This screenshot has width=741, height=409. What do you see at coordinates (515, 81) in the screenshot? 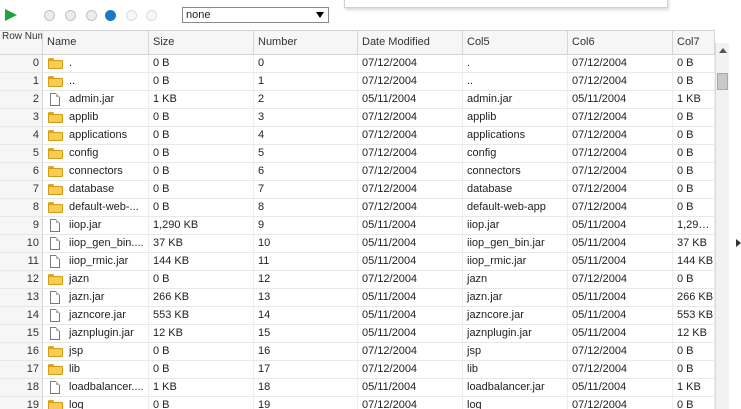
I see `cell-col5: ..` at bounding box center [515, 81].